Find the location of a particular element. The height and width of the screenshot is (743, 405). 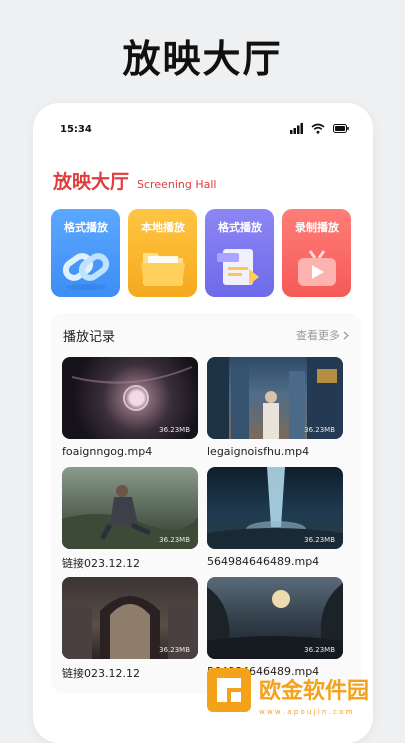

page-subtitle: Screening Hall is located at coordinates (177, 184).